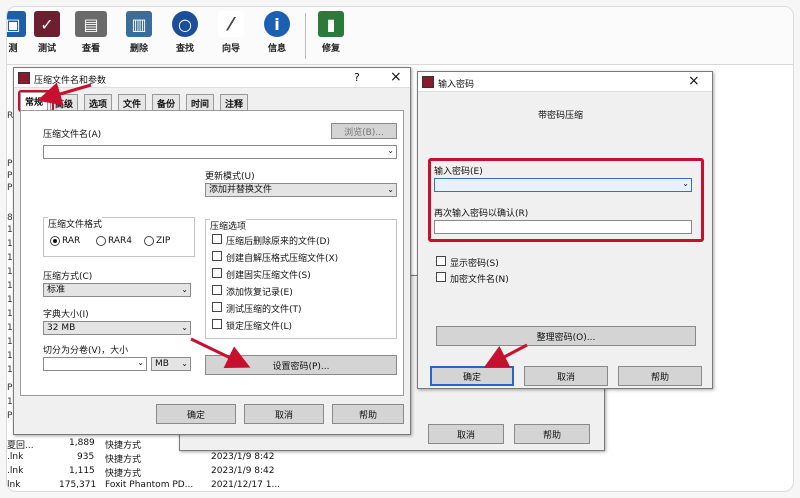  What do you see at coordinates (220, 353) in the screenshot?
I see `arrow-to-set-password` at bounding box center [220, 353].